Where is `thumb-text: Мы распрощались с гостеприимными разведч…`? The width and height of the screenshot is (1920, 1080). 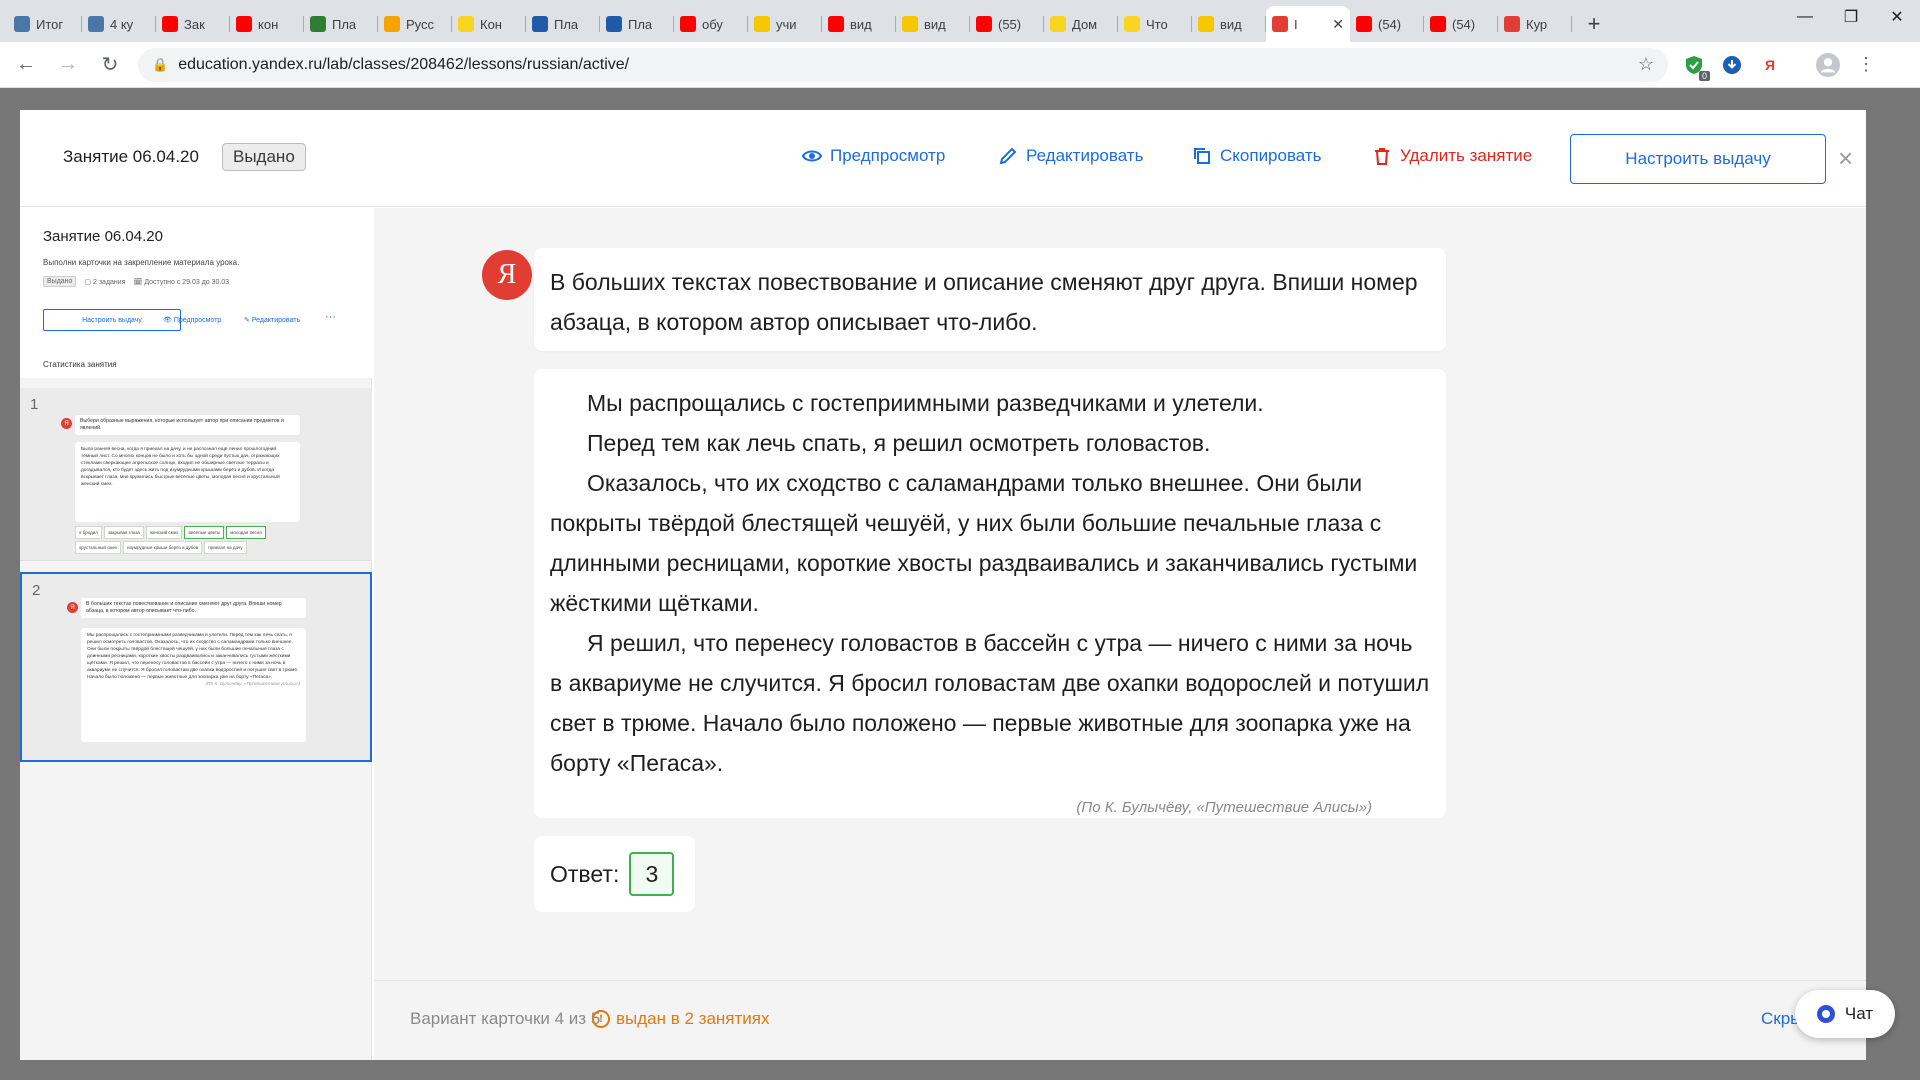
thumb-text: Мы распрощались с гостеприимными разведч… is located at coordinates (193, 685).